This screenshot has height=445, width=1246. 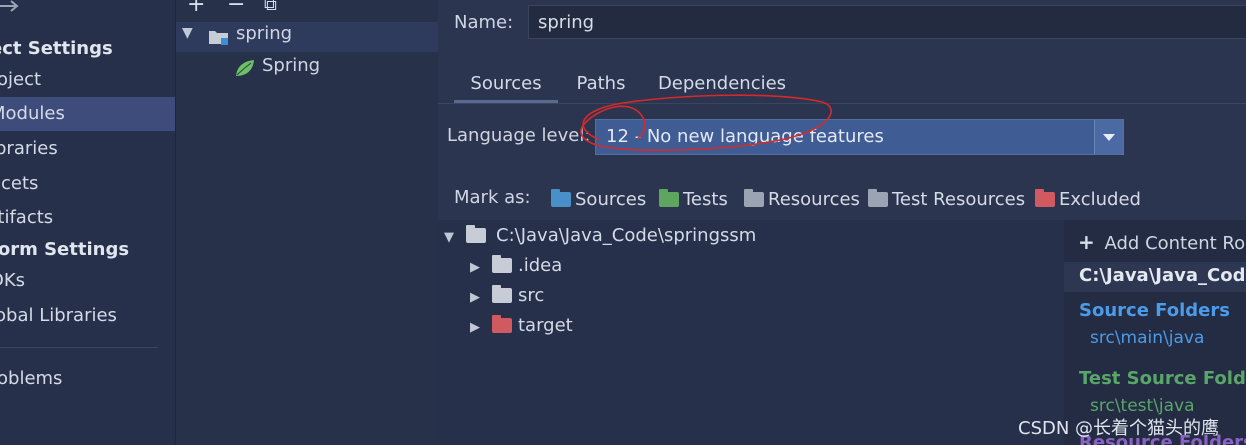 What do you see at coordinates (484, 22) in the screenshot?
I see `name-label: Name:` at bounding box center [484, 22].